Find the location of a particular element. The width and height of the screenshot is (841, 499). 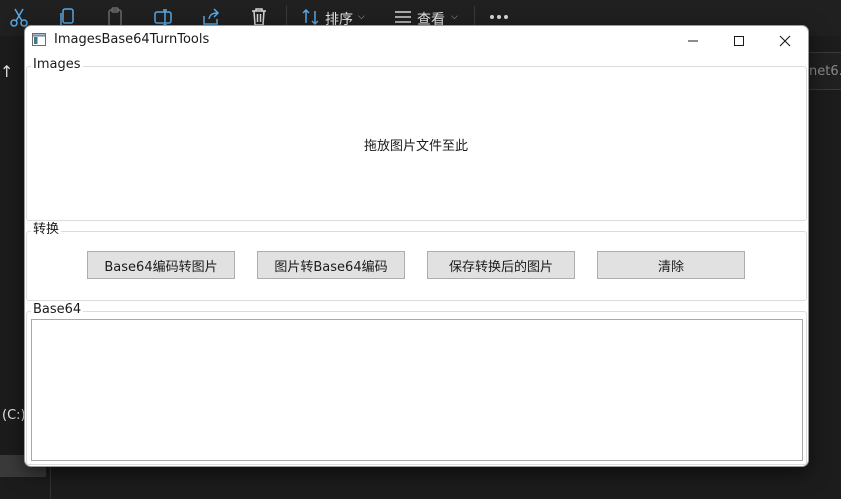

drive-label: (C:) is located at coordinates (14, 415).